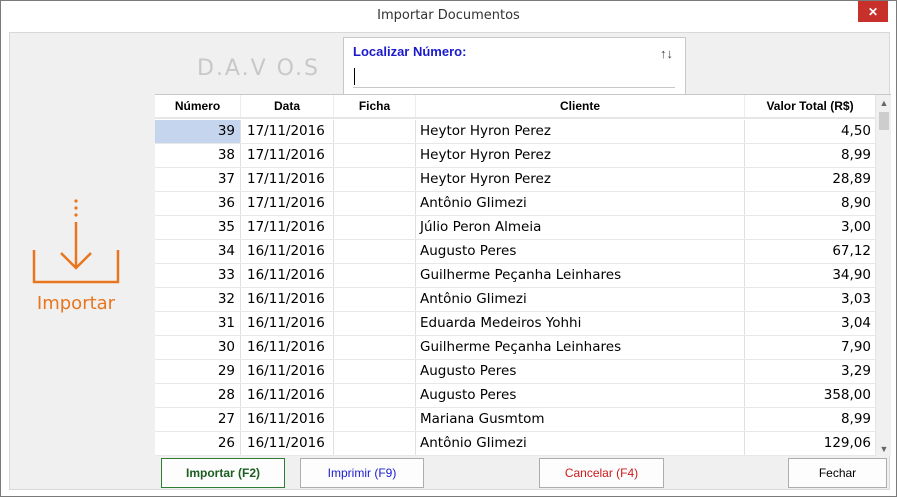 The width and height of the screenshot is (897, 497). Describe the element at coordinates (810, 323) in the screenshot. I see `cell-valor-total: 3,04` at that location.